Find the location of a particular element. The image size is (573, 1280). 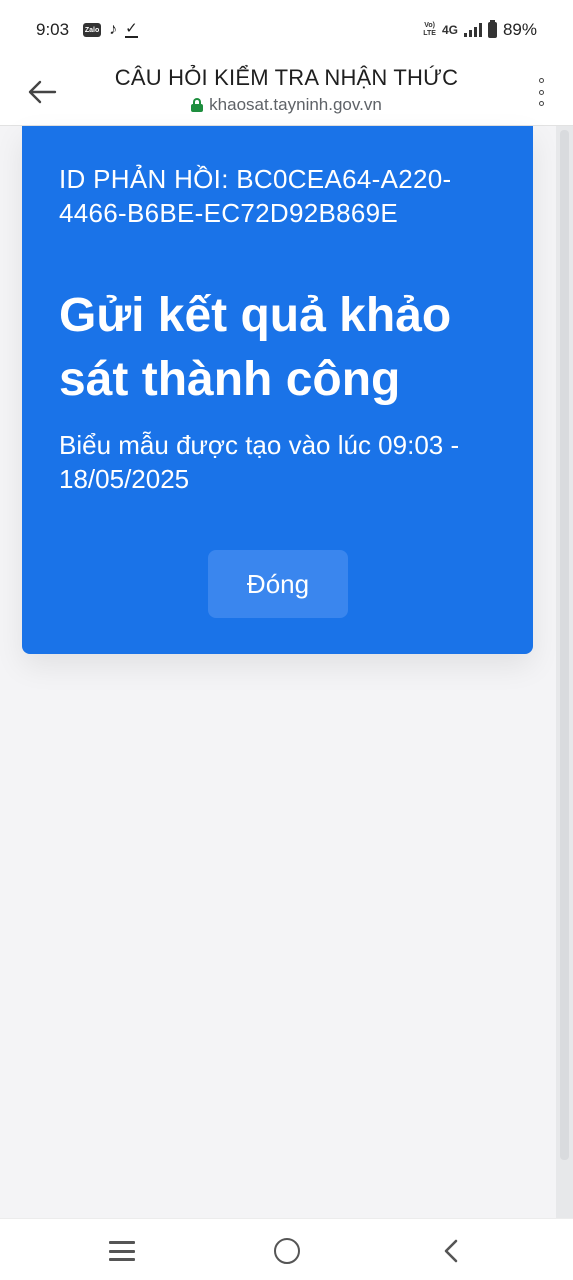

tiktok-icon: ♪ is located at coordinates (113, 29).